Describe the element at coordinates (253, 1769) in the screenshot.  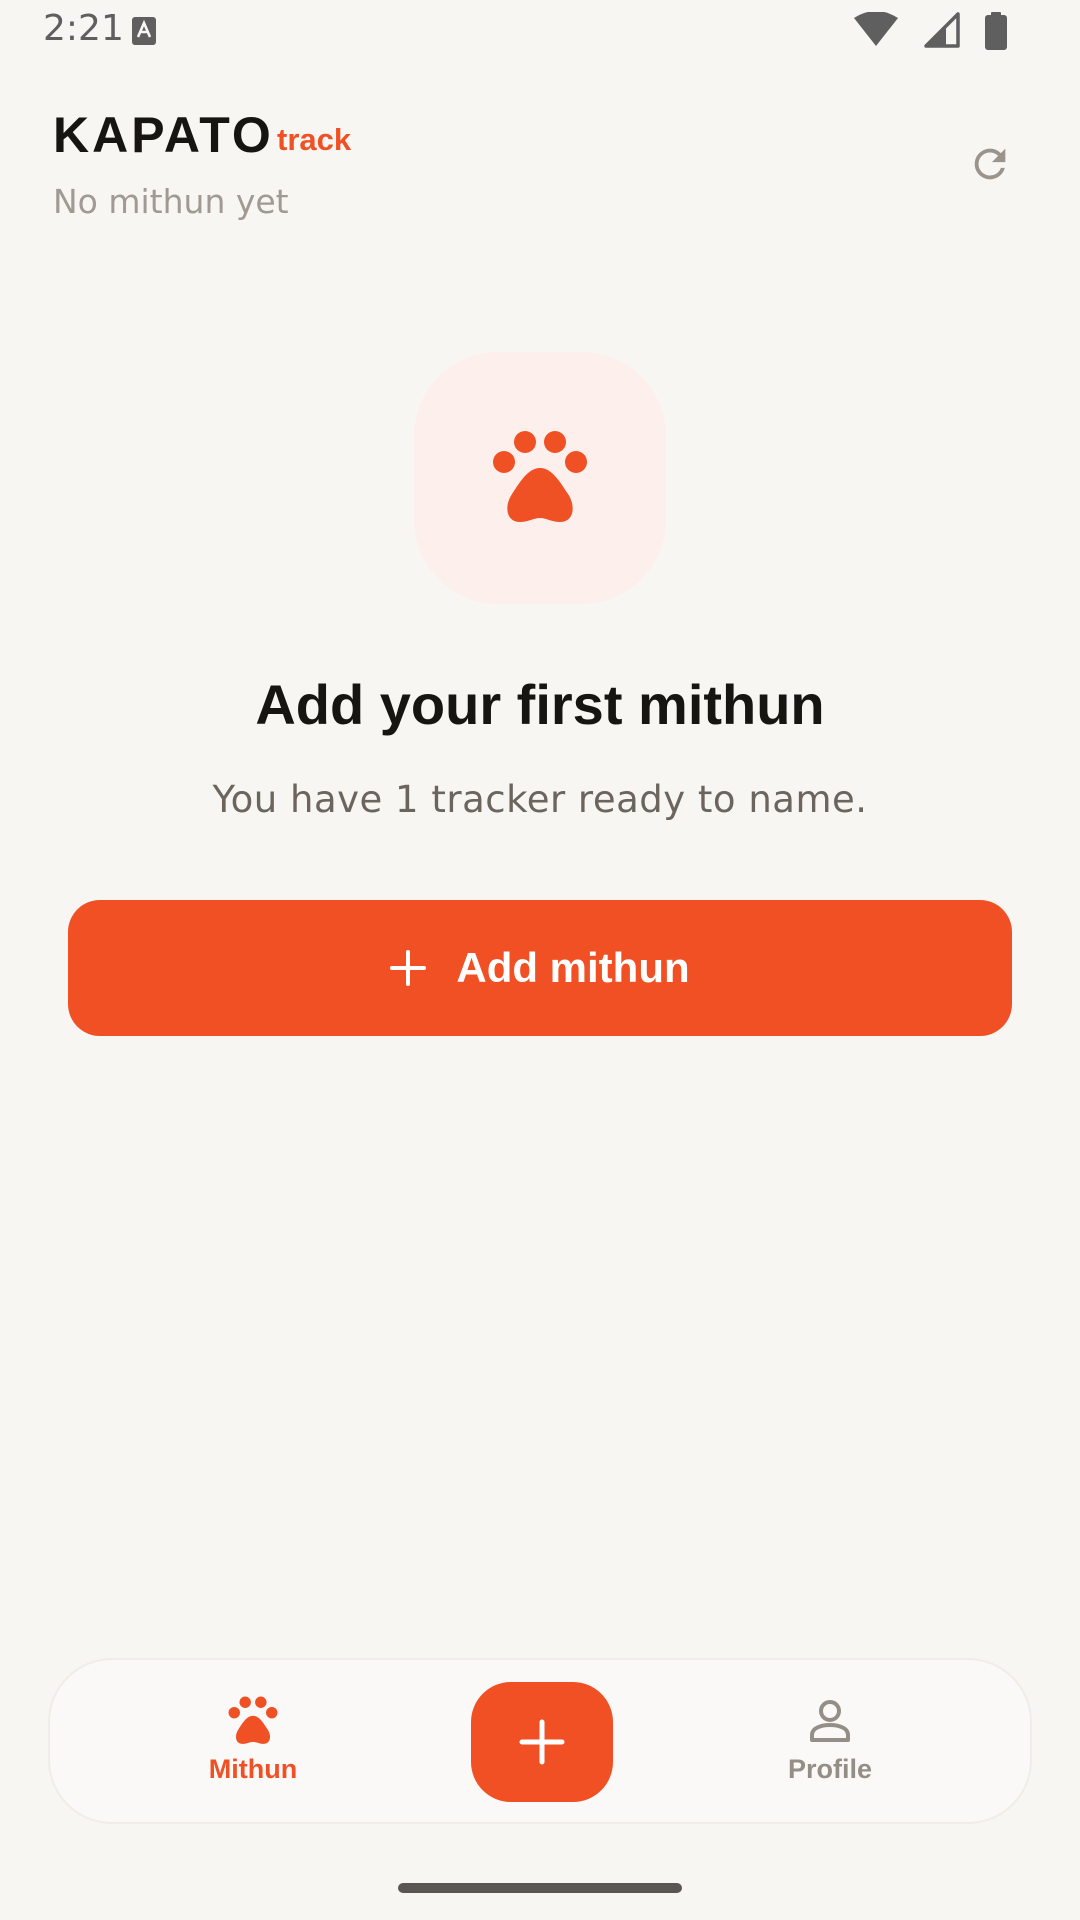
I see `nav-item-label: Mithun` at that location.